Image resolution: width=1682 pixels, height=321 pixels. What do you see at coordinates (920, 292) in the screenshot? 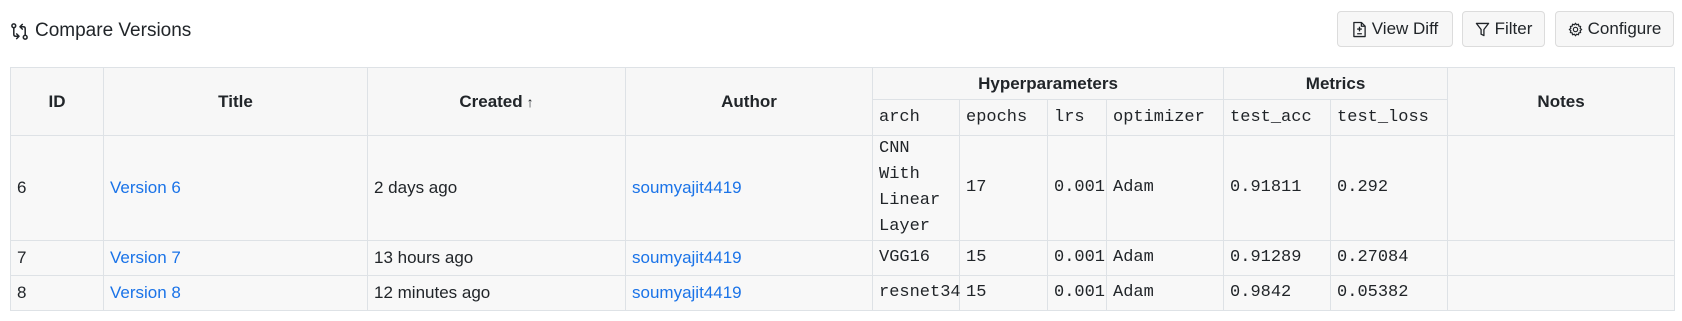
I see `arch-line: resnet34` at bounding box center [920, 292].